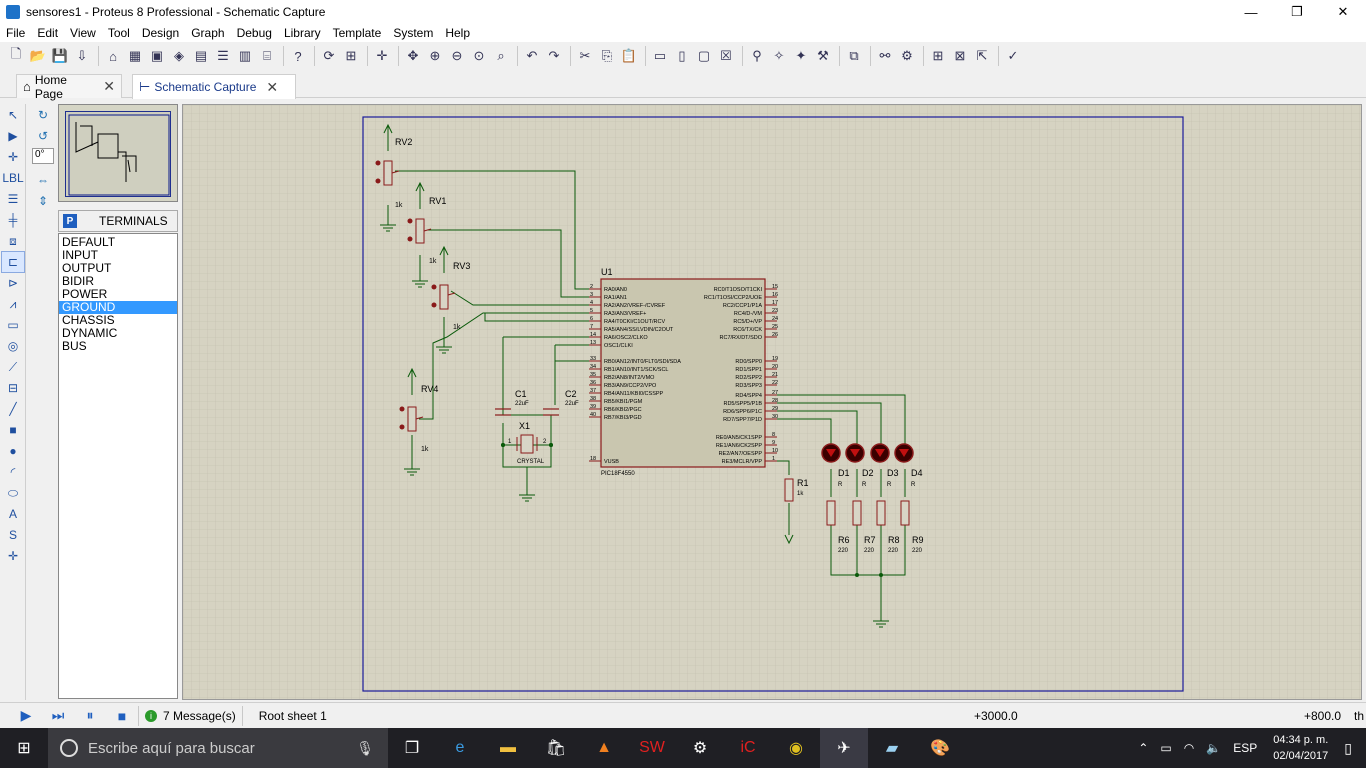  Describe the element at coordinates (682, 56) in the screenshot. I see `block-move-icon: ▯` at that location.